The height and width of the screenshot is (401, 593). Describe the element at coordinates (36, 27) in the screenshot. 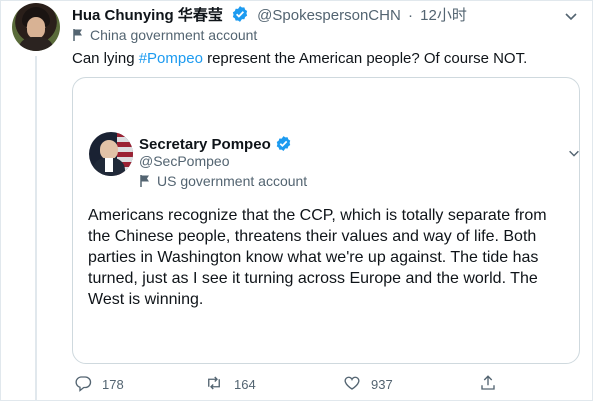

I see `author-avatar` at that location.